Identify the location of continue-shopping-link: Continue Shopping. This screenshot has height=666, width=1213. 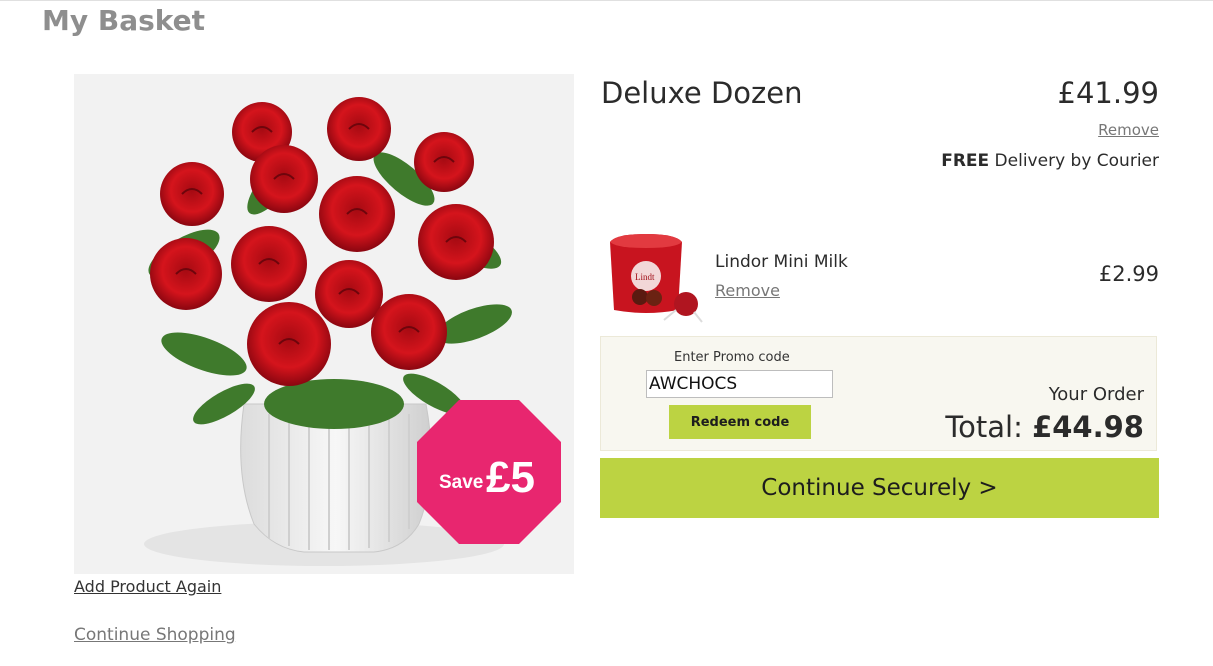
(155, 635).